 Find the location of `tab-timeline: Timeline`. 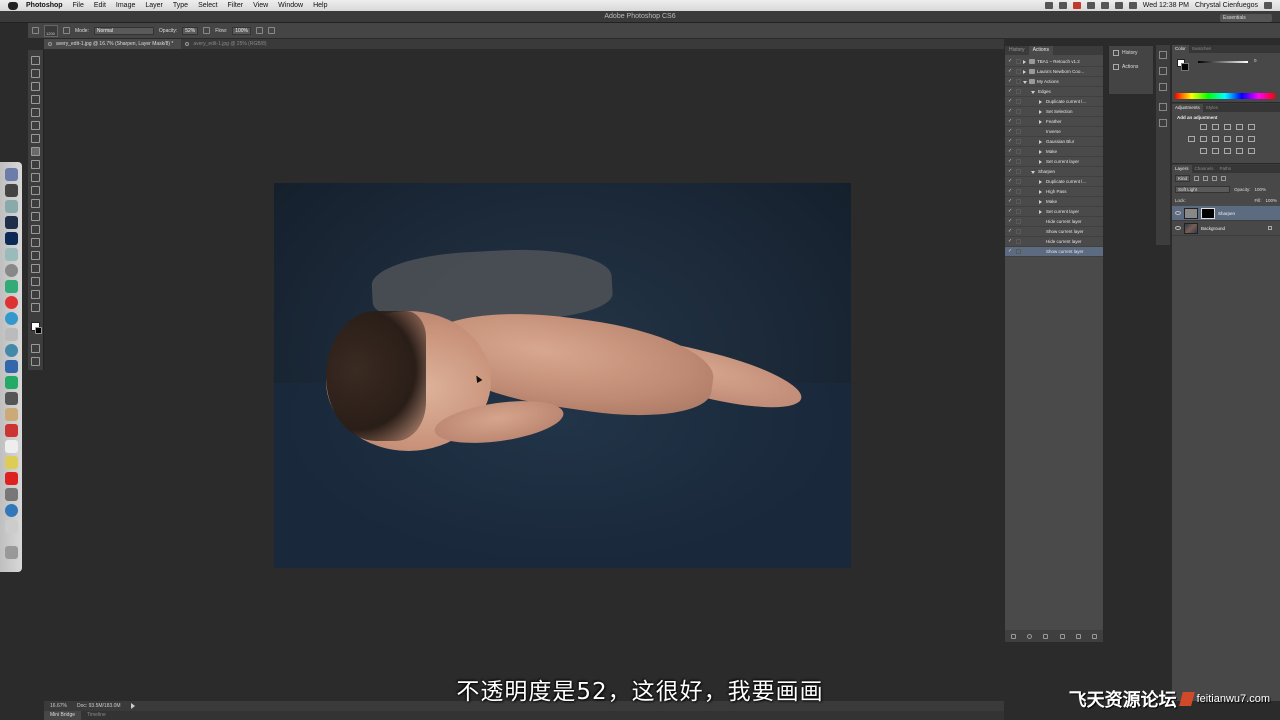

tab-timeline: Timeline is located at coordinates (96, 715).